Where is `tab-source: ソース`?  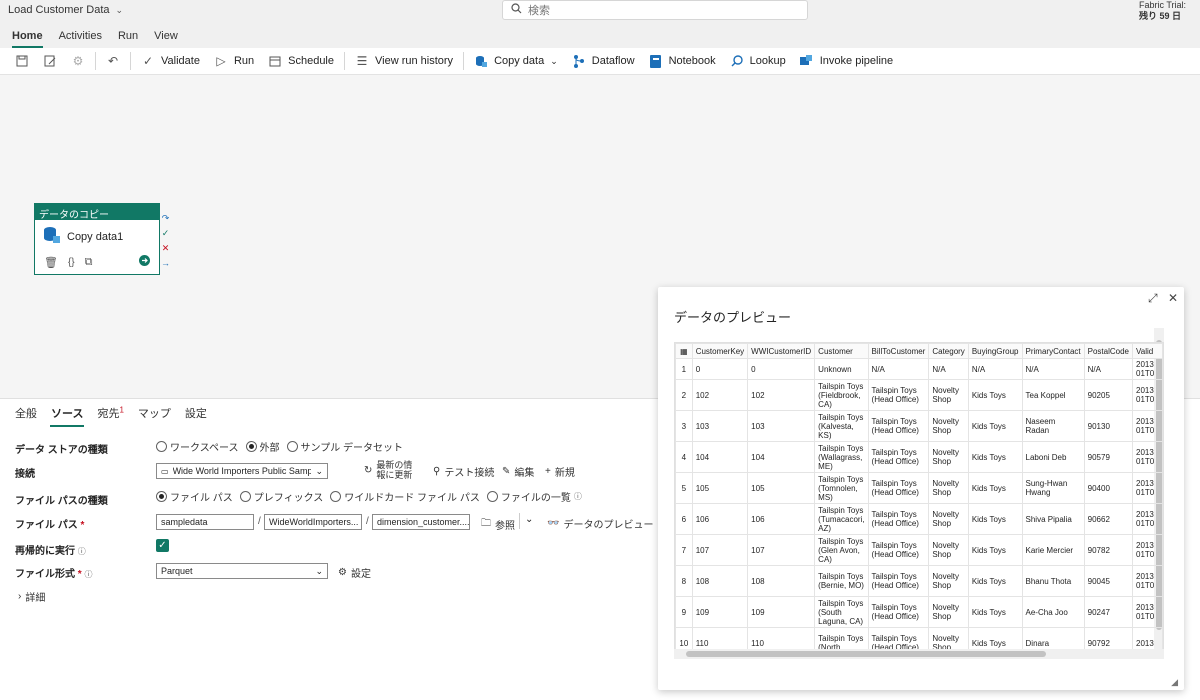 tab-source: ソース is located at coordinates (67, 416).